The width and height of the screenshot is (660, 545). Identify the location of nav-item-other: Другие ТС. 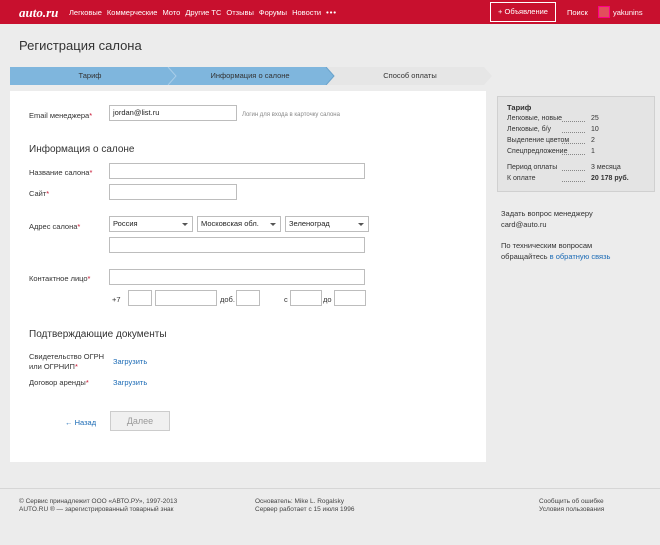
(203, 12).